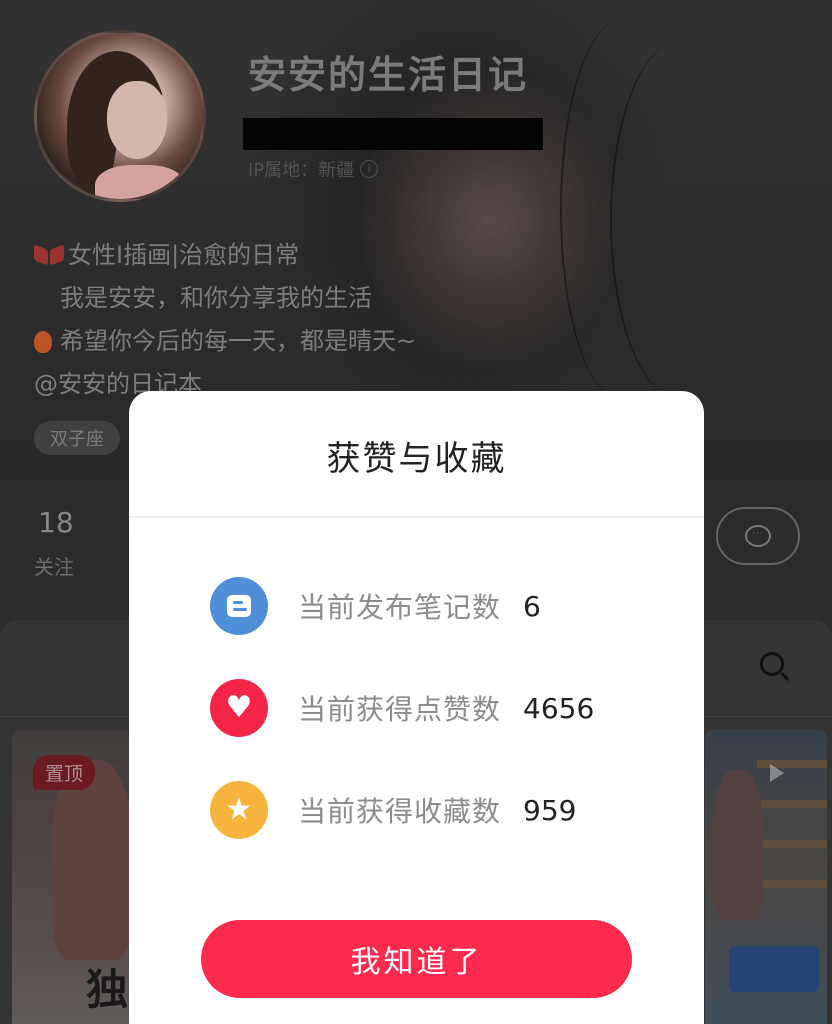 The width and height of the screenshot is (832, 1024). Describe the element at coordinates (559, 708) in the screenshot. I see `likes-count-value: 4656` at that location.